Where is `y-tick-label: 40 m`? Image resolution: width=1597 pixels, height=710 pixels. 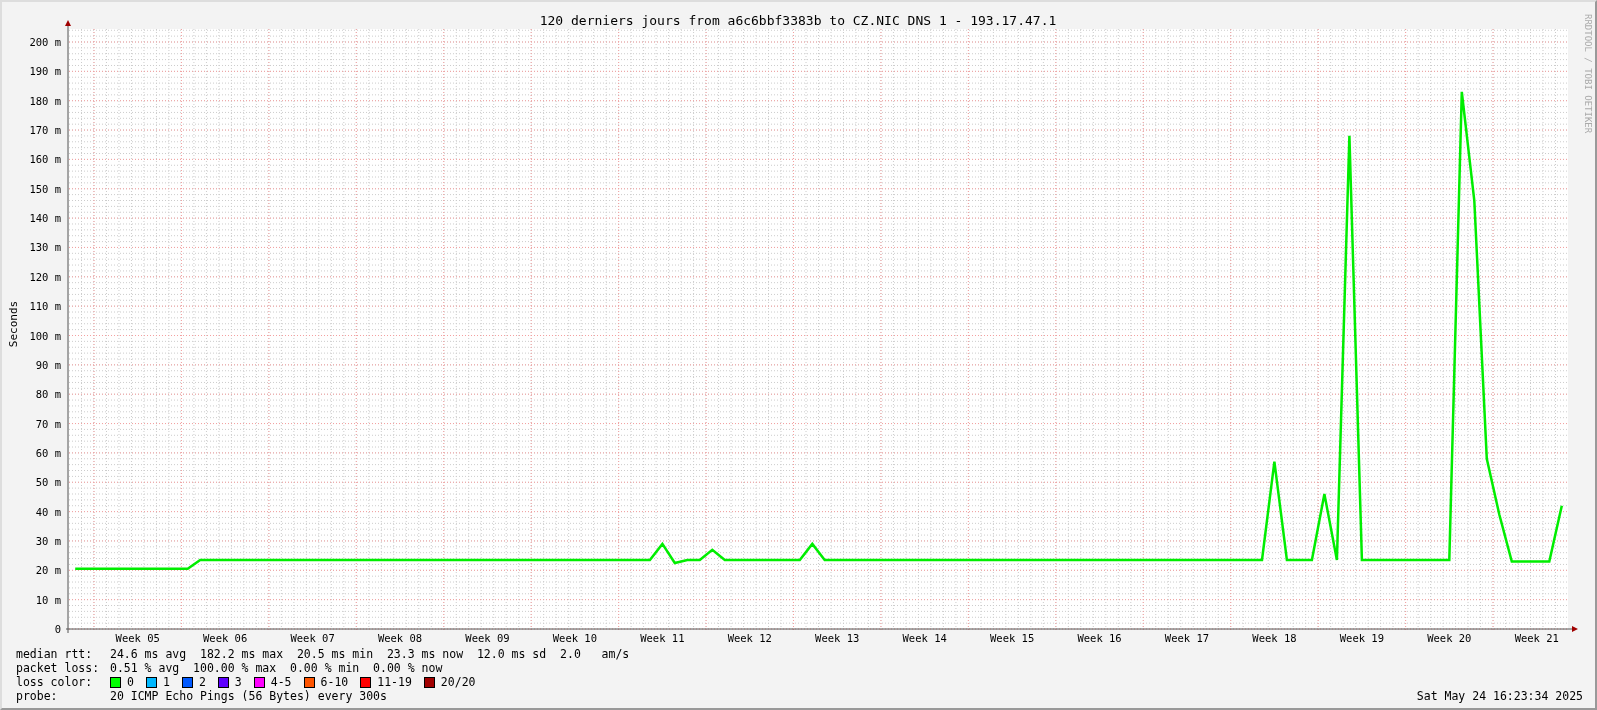 y-tick-label: 40 m is located at coordinates (48, 511).